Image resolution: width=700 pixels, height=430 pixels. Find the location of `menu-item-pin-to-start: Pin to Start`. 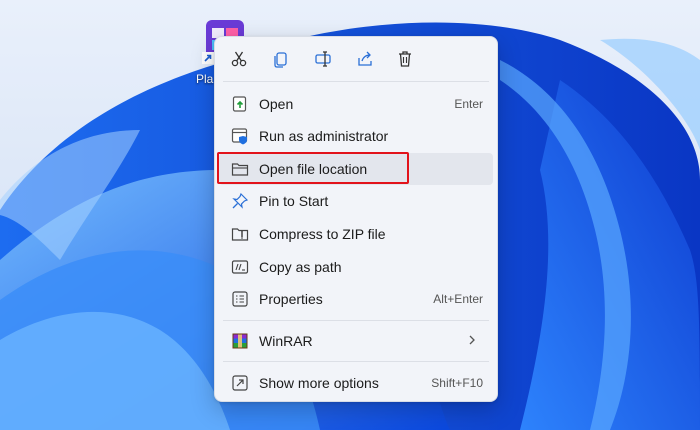

menu-item-pin-to-start: Pin to Start is located at coordinates (356, 201).